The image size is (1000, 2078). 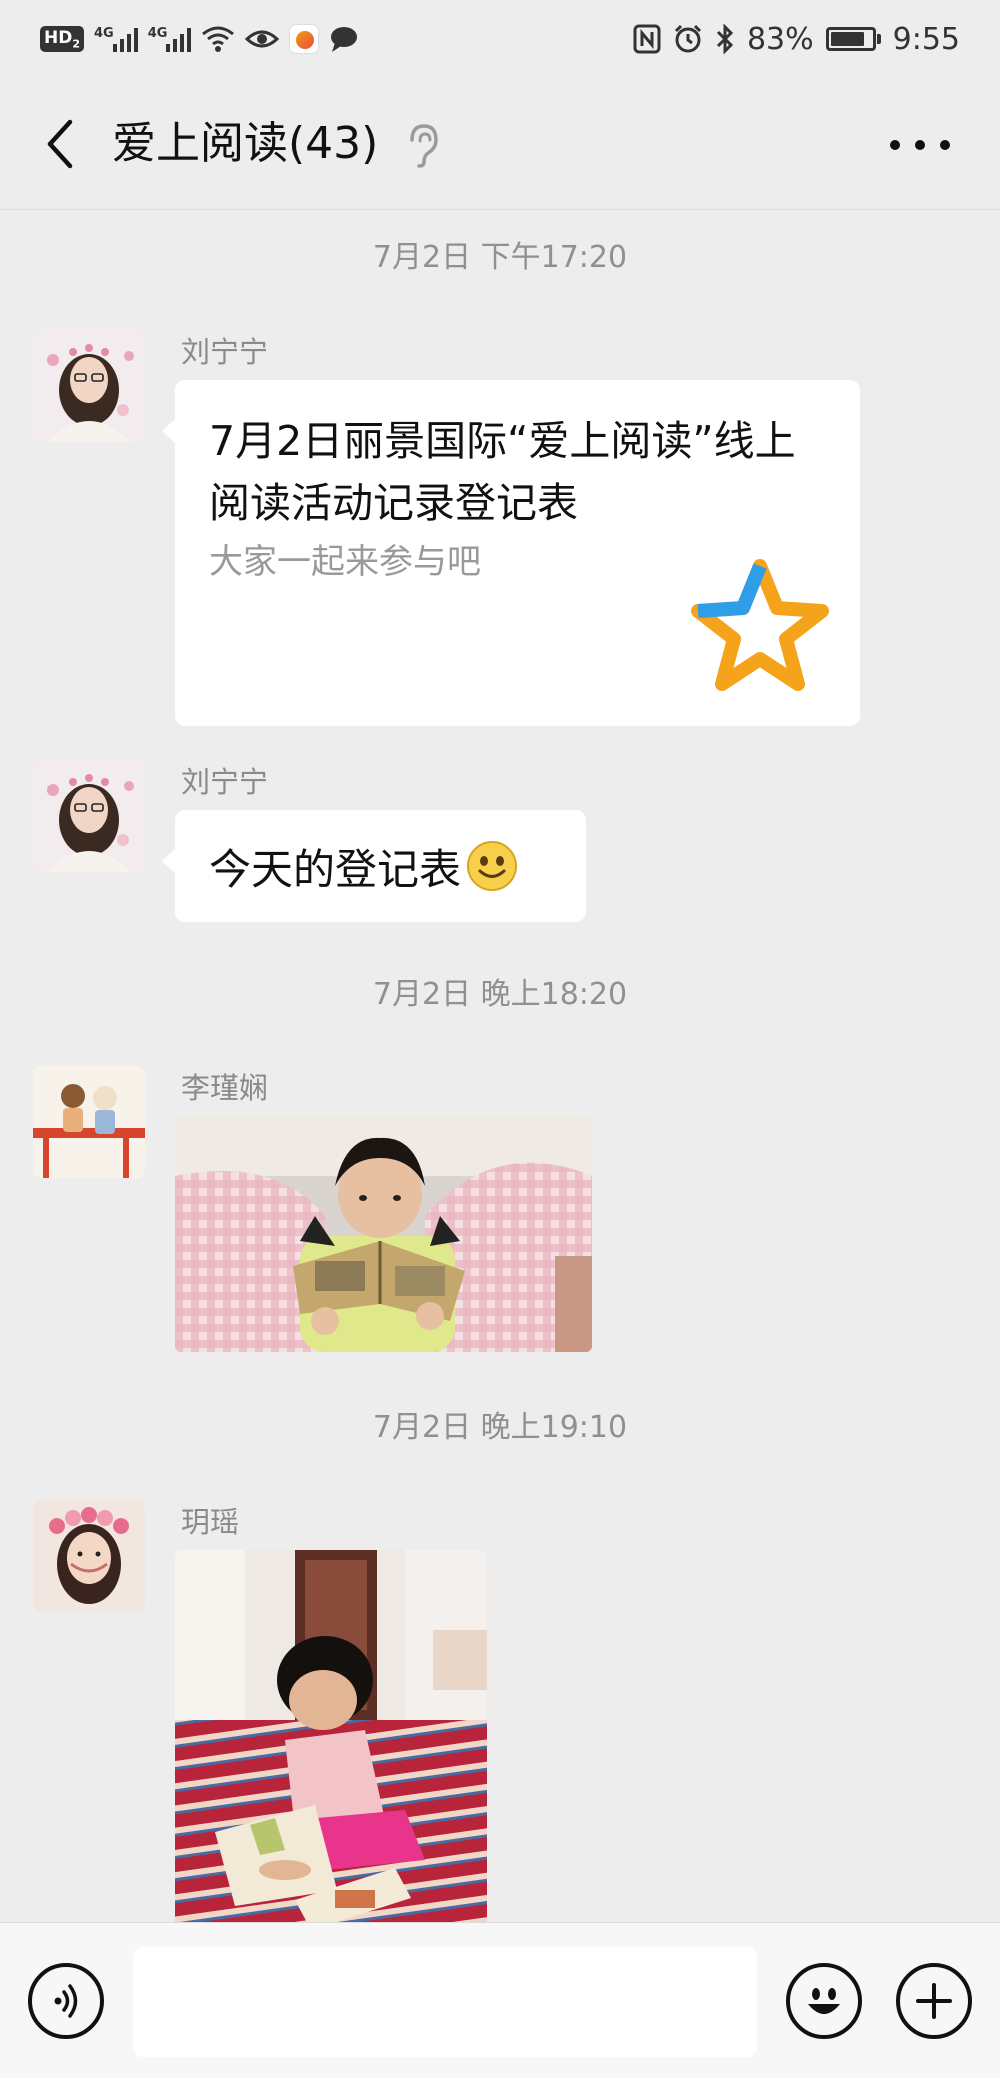 What do you see at coordinates (687, 38) in the screenshot?
I see `alarm-icon` at bounding box center [687, 38].